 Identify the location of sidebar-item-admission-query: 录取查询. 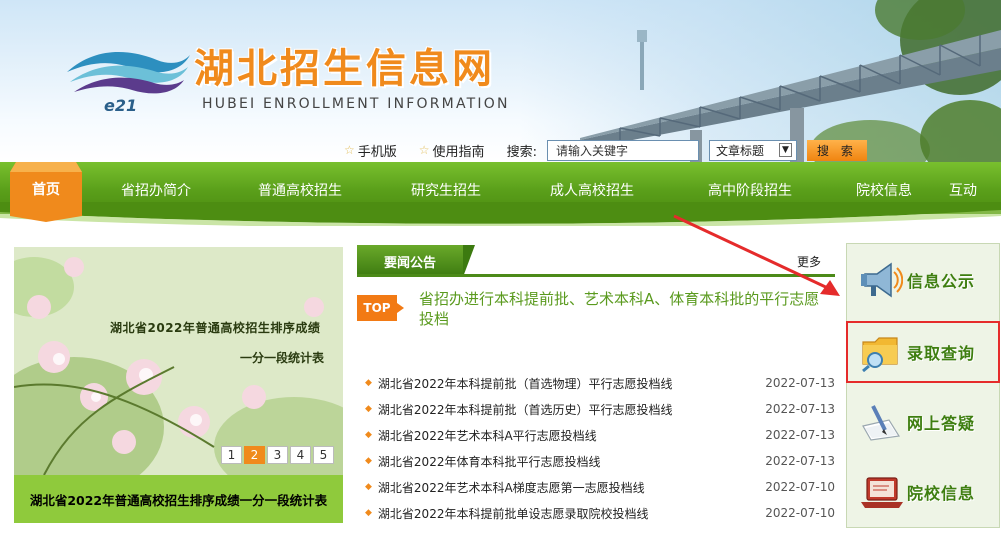
(923, 352).